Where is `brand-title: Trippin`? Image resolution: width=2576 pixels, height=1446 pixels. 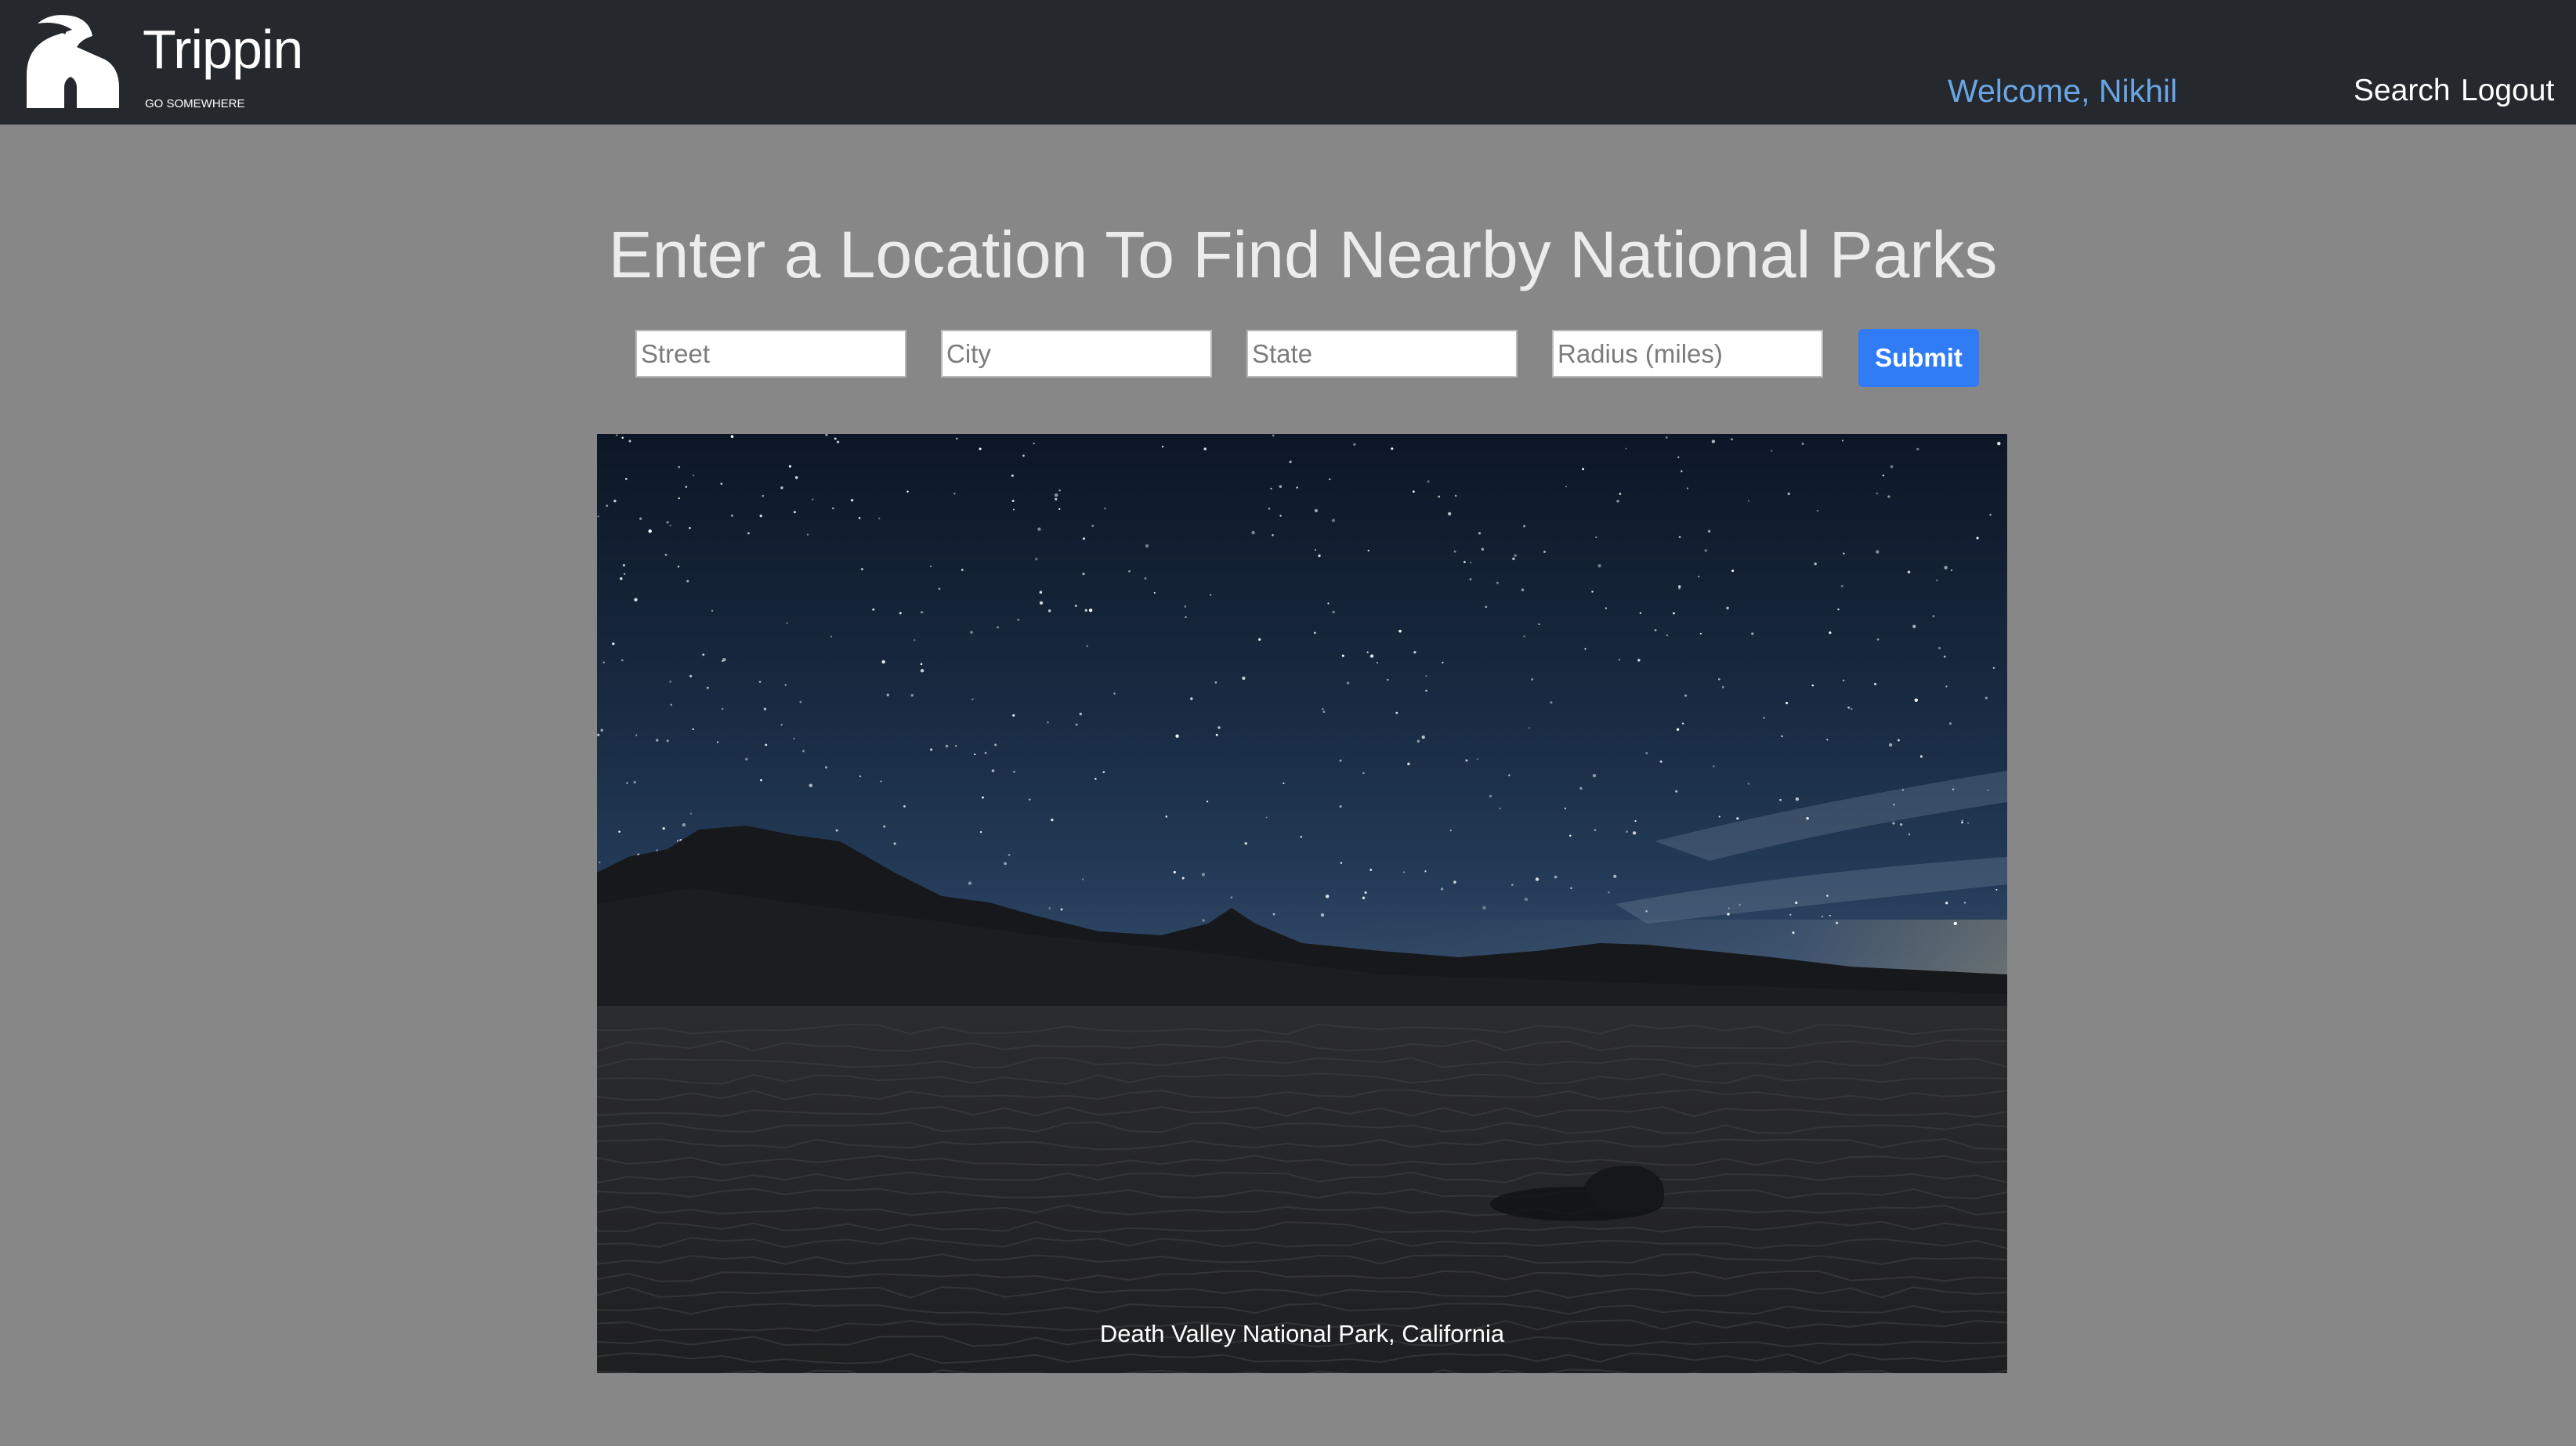 brand-title: Trippin is located at coordinates (223, 49).